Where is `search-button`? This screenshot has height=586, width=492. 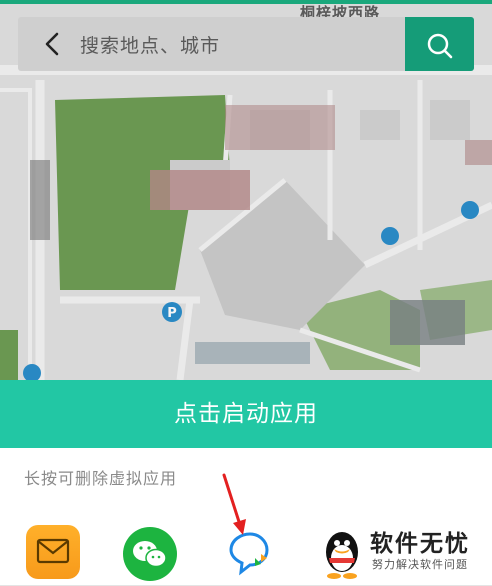
search-button is located at coordinates (439, 44).